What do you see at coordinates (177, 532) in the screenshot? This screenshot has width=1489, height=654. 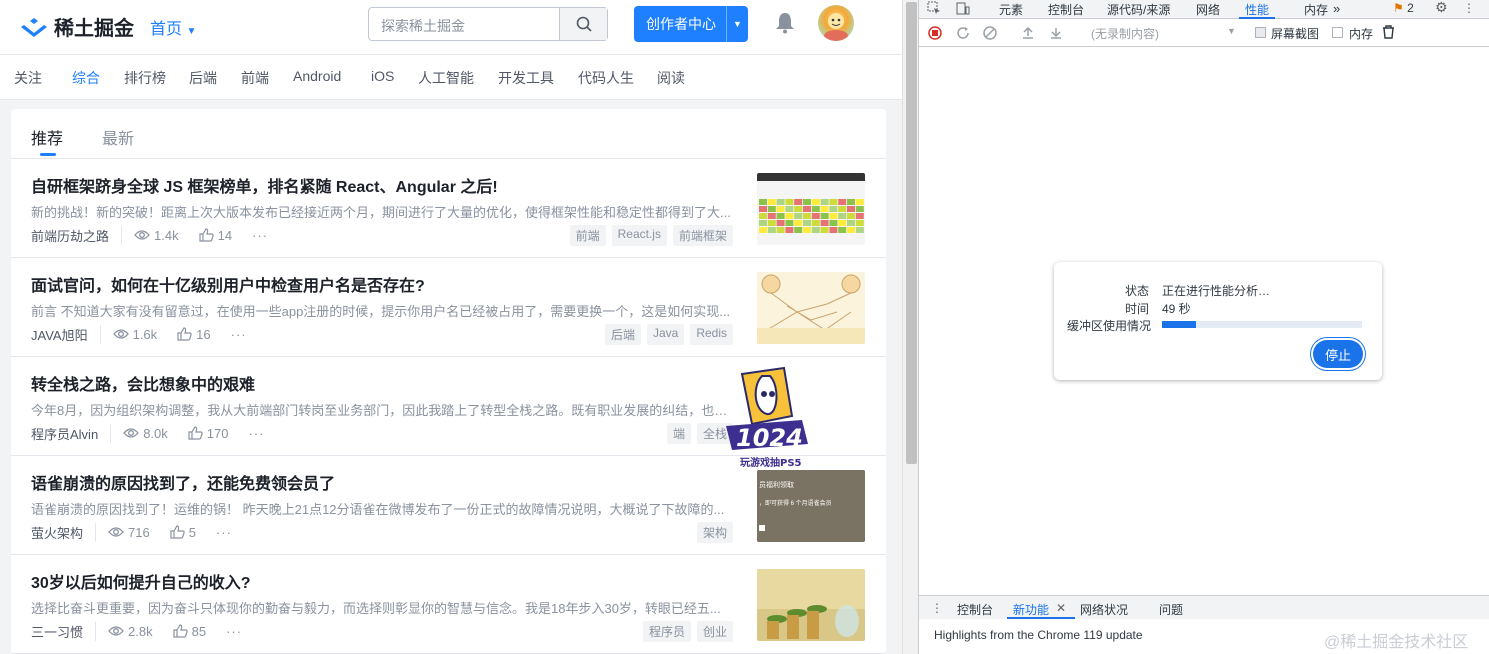 I see `thumbs-up-icon` at bounding box center [177, 532].